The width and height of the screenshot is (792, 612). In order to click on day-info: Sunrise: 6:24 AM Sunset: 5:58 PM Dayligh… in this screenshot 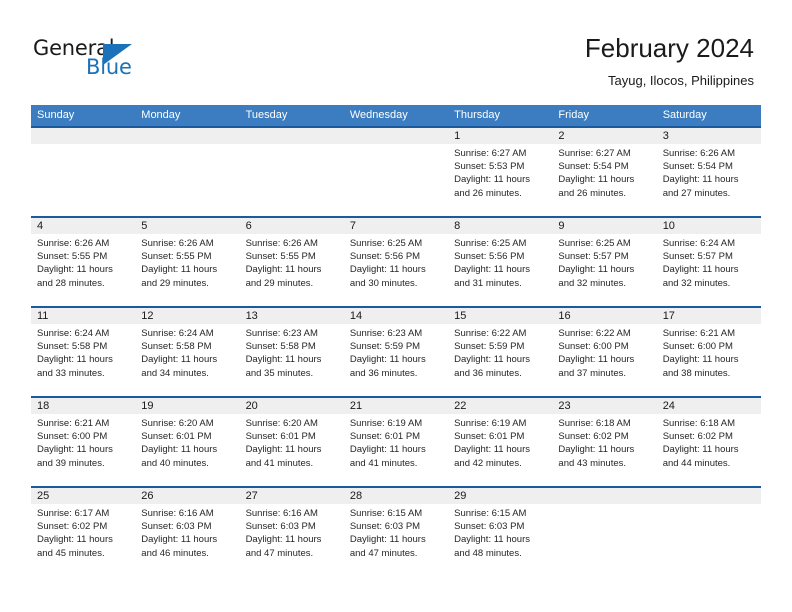, I will do `click(83, 353)`.